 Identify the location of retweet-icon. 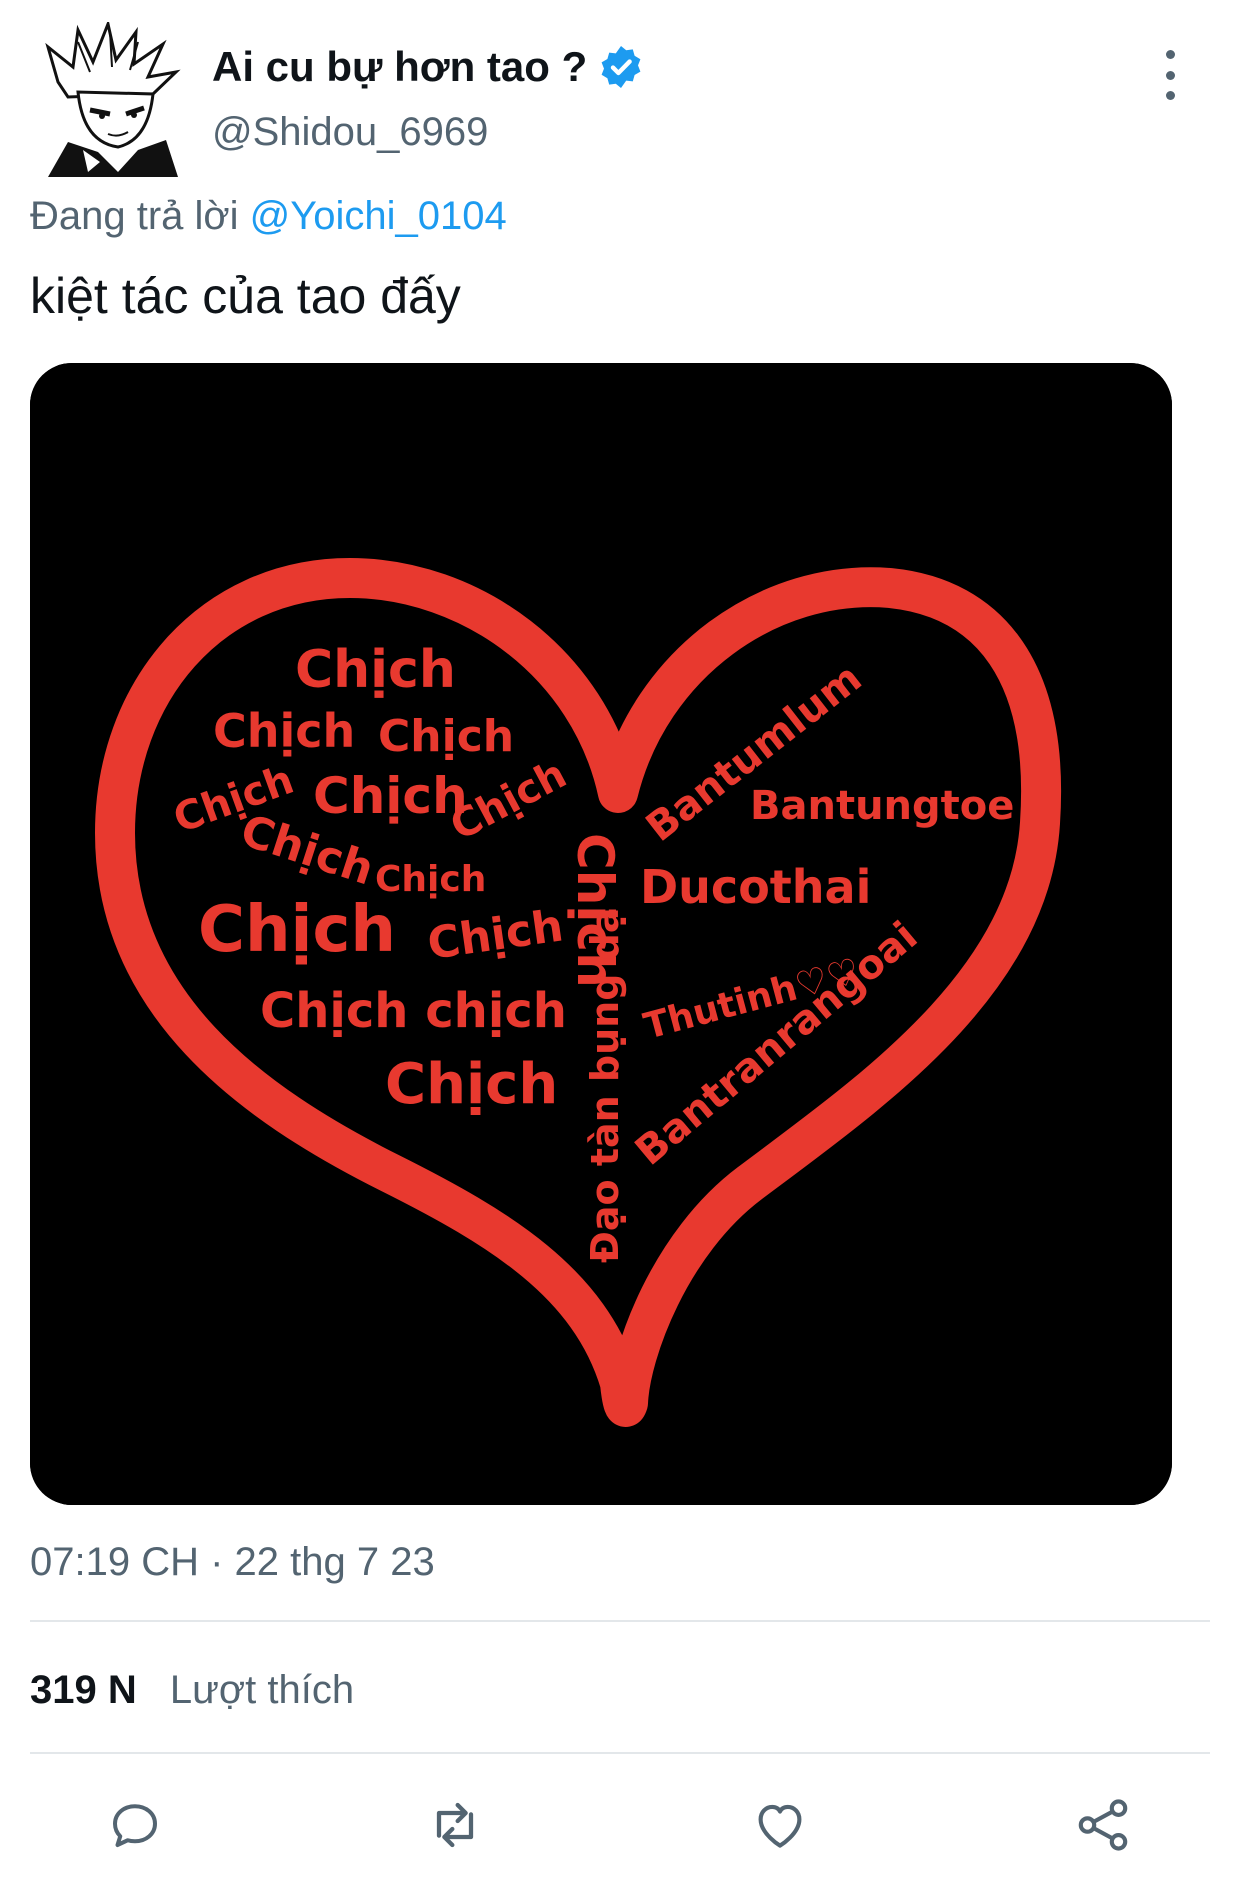
(455, 1825).